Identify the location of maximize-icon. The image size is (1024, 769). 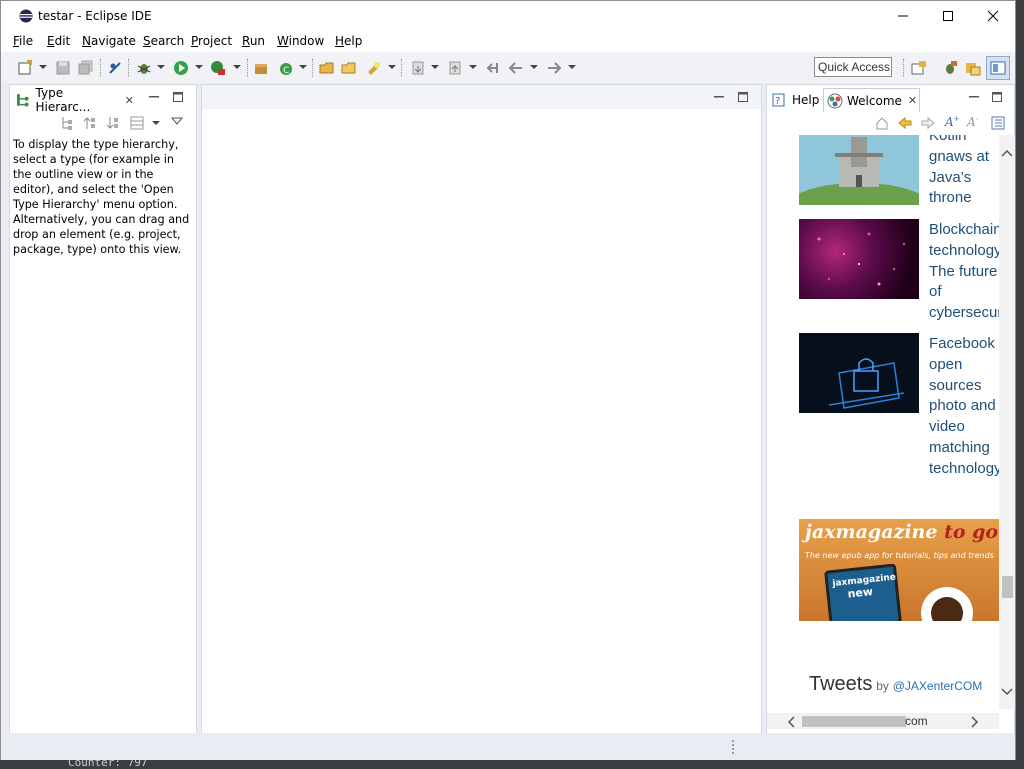
(947, 16).